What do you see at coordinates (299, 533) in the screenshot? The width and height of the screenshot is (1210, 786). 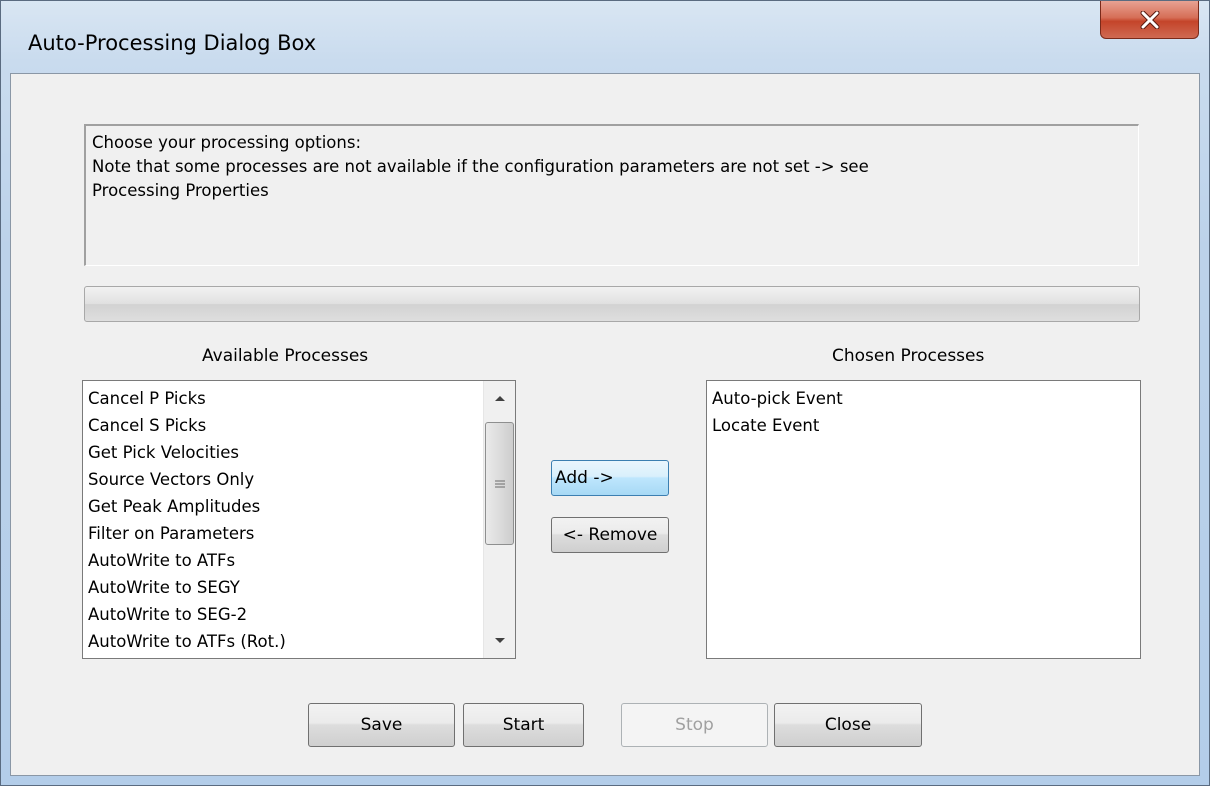 I see `list-item: Filter on Parameters` at bounding box center [299, 533].